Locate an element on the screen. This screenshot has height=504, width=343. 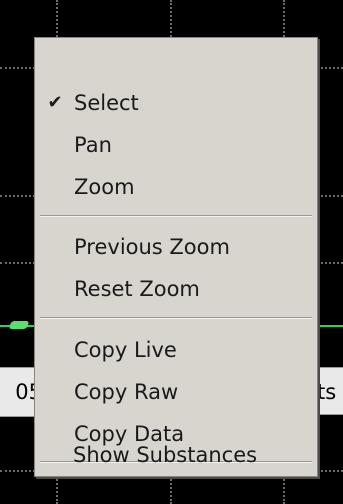
menu-item-label: Reset Zoom is located at coordinates (137, 289).